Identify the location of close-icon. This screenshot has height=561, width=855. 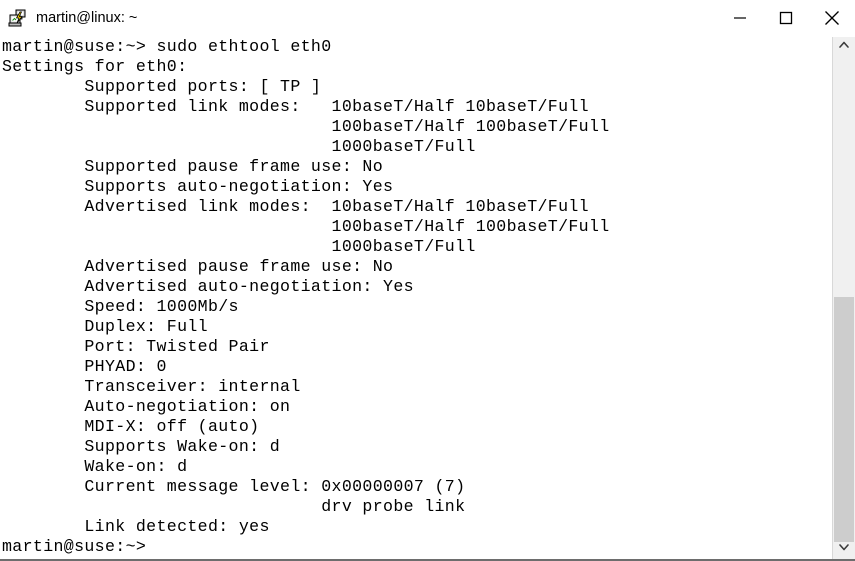
(832, 18).